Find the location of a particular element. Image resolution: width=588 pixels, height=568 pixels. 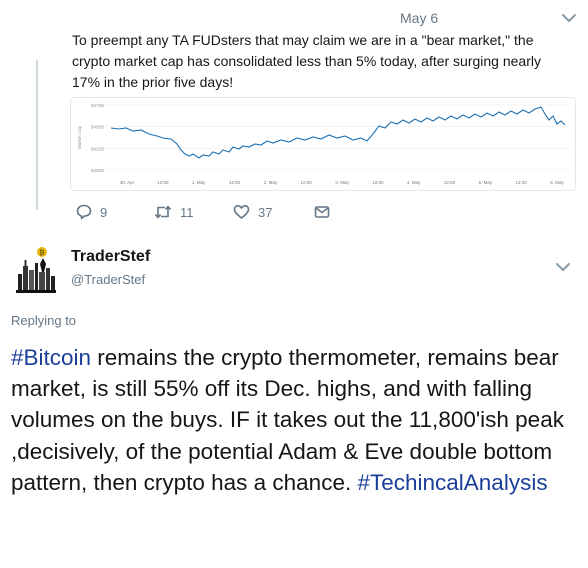

x-tick-label: 3. May is located at coordinates (342, 182).